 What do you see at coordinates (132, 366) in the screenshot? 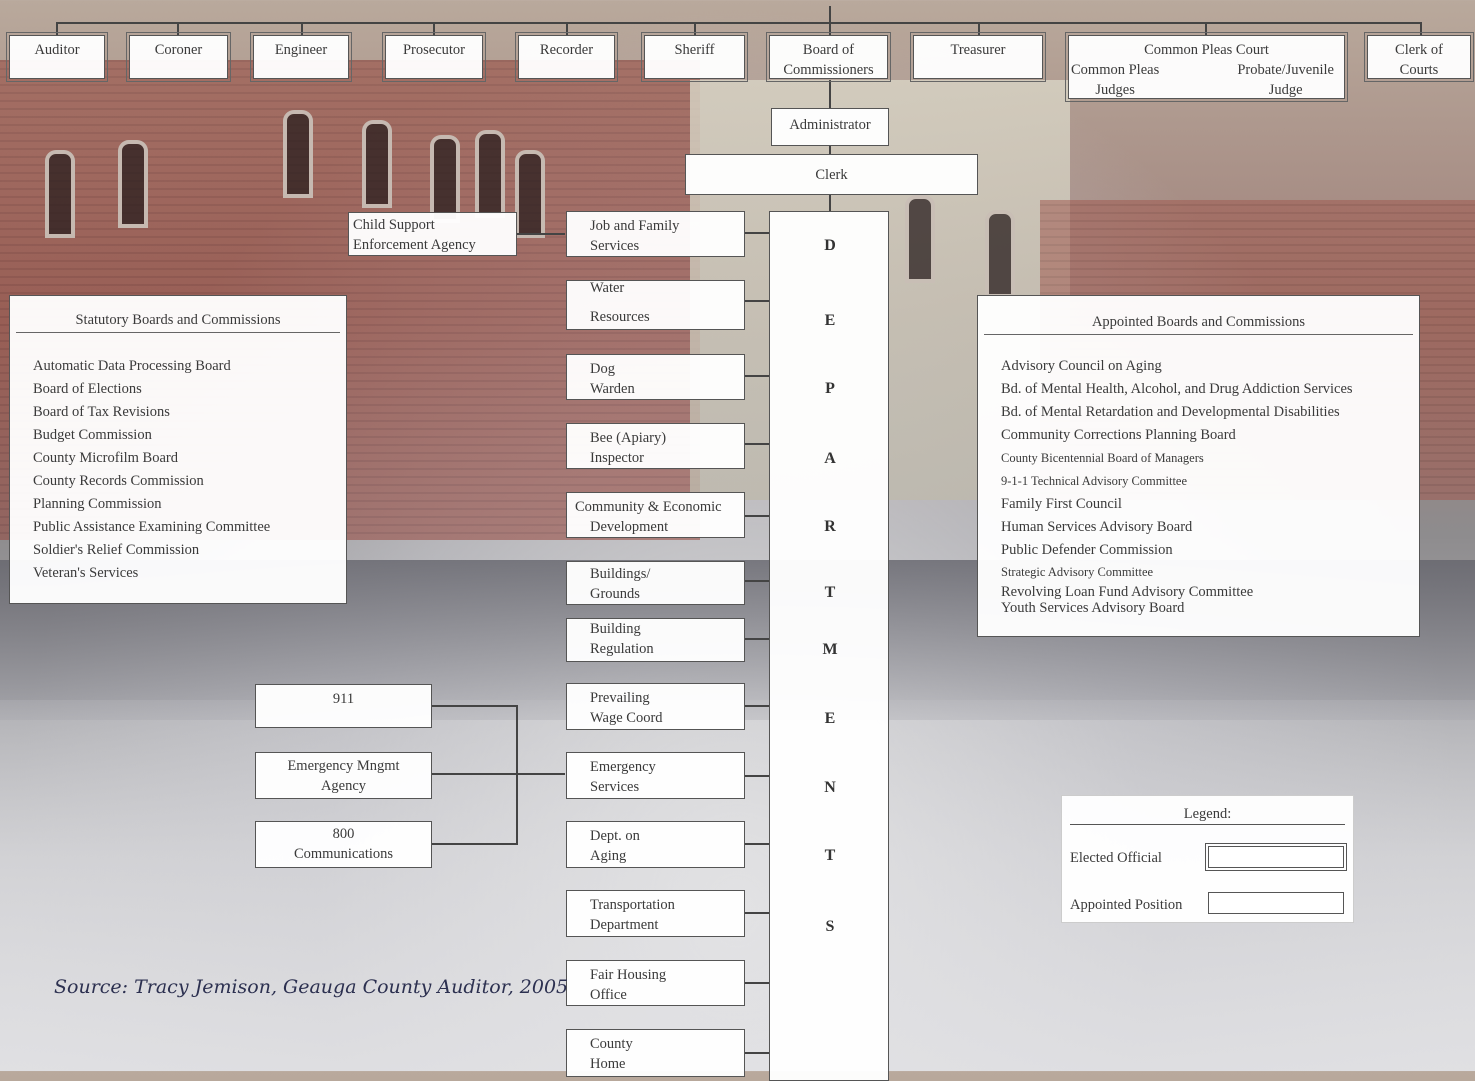
I see `statutory-item: Automatic Data Processing Board` at bounding box center [132, 366].